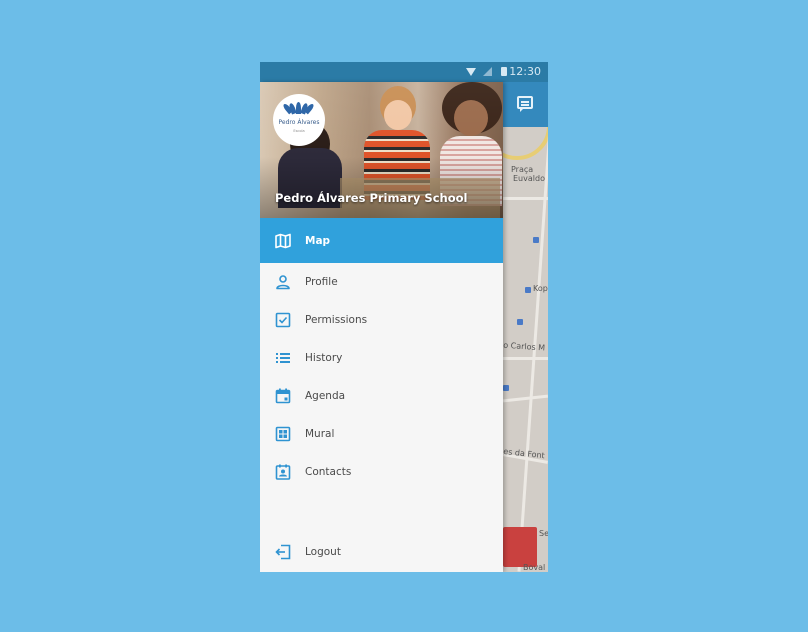  What do you see at coordinates (381, 358) in the screenshot?
I see `menu-item-history: History` at bounding box center [381, 358].